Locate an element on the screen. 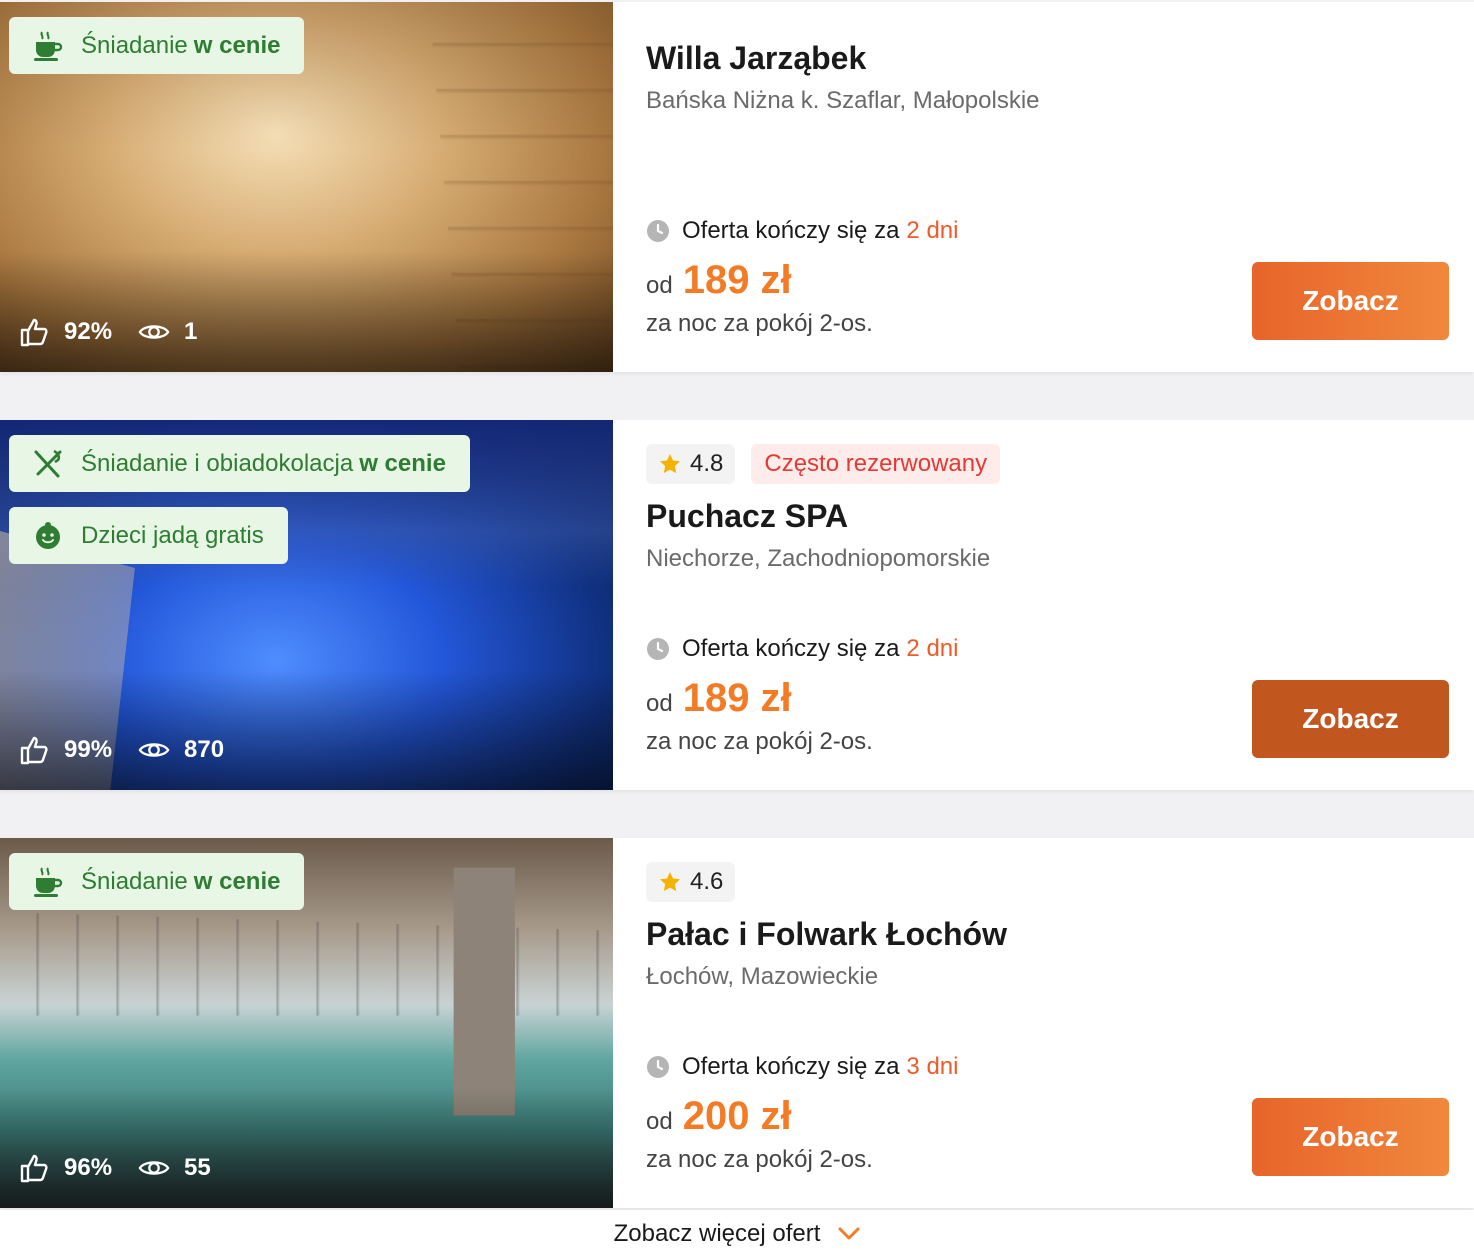  likes-percent: 96% is located at coordinates (88, 1167).